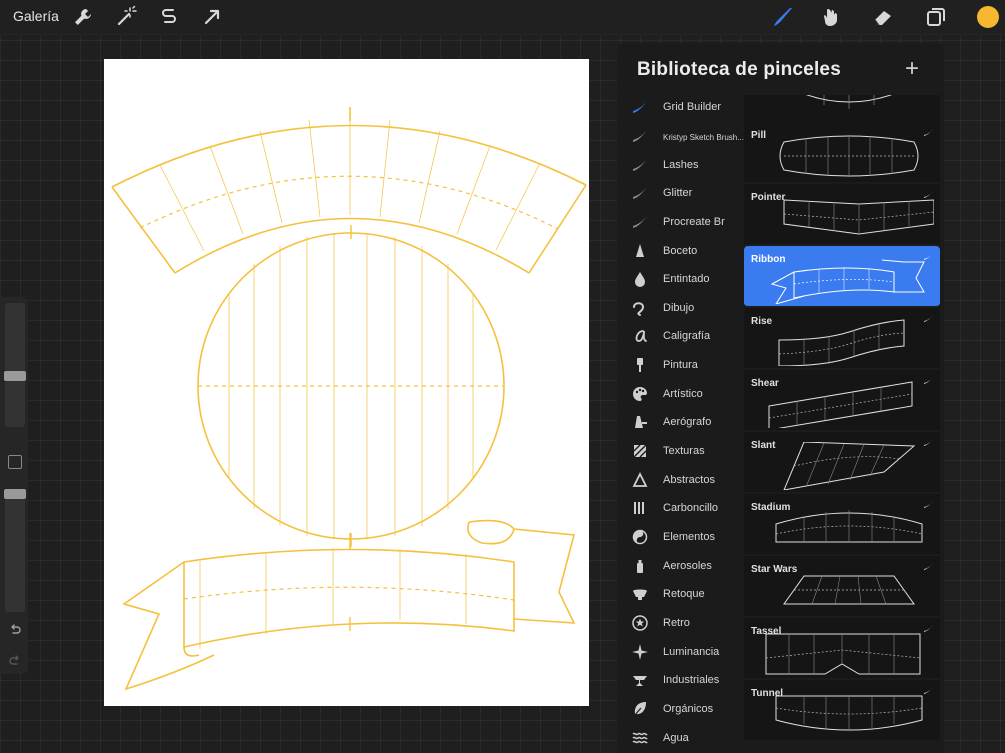  I want to click on brush-size-knob, so click(15, 376).